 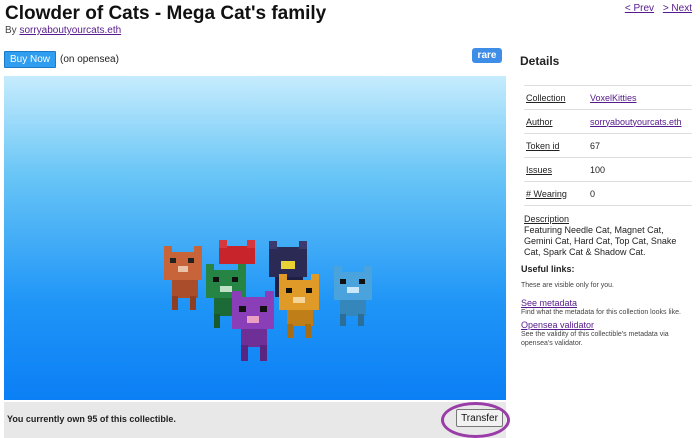 I want to click on issues-key: Issues, so click(x=539, y=169).